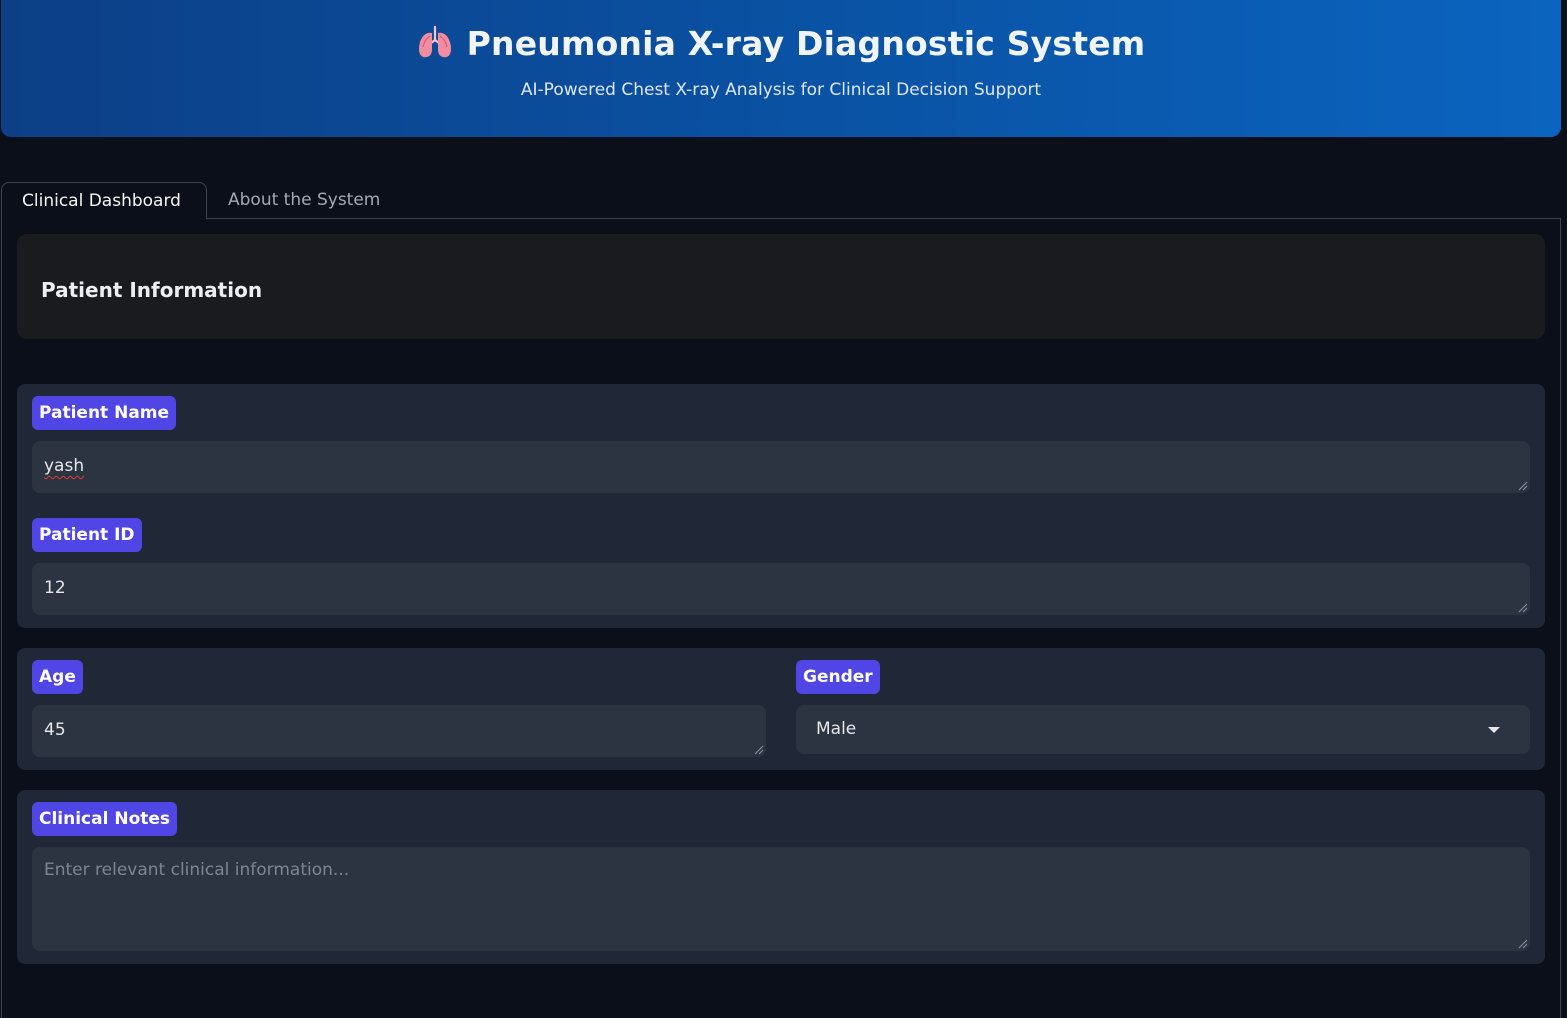  What do you see at coordinates (836, 729) in the screenshot?
I see `gender-value: Male` at bounding box center [836, 729].